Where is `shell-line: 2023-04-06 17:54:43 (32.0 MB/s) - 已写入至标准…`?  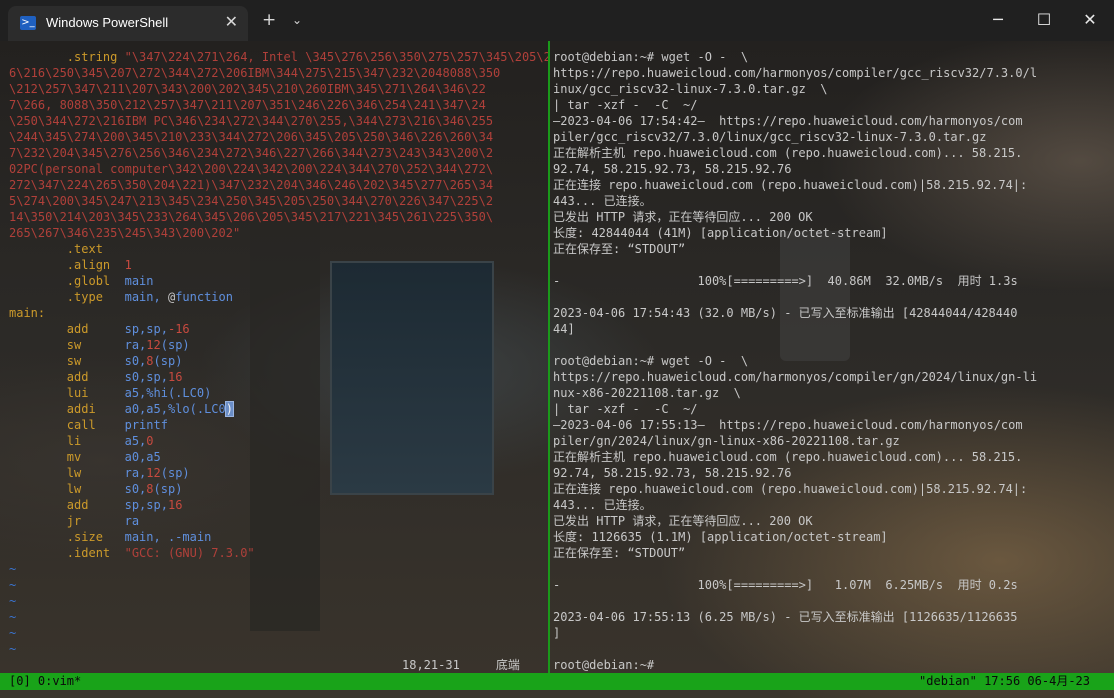
shell-line: 2023-04-06 17:54:43 (32.0 MB/s) - 已写入至标准… is located at coordinates (785, 313).